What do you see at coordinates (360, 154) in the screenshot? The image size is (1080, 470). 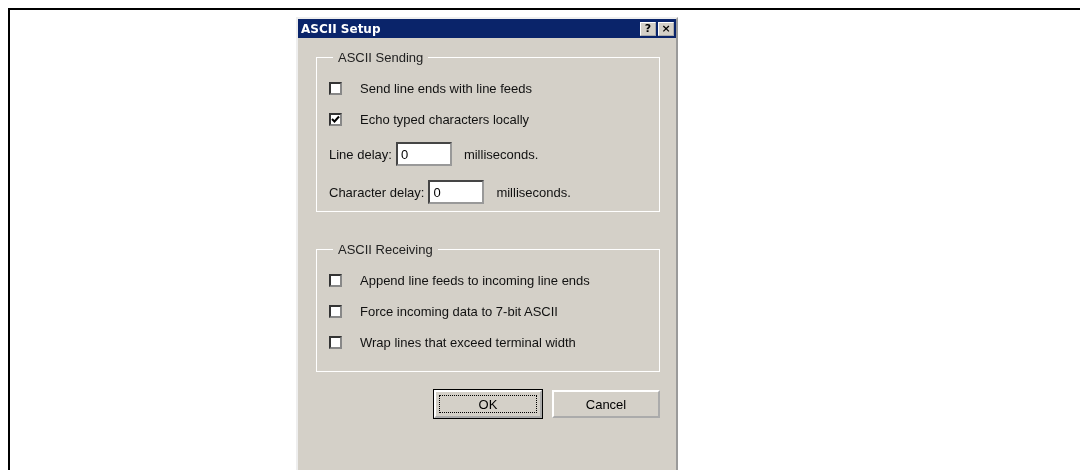 I see `field-label: Line delay:` at bounding box center [360, 154].